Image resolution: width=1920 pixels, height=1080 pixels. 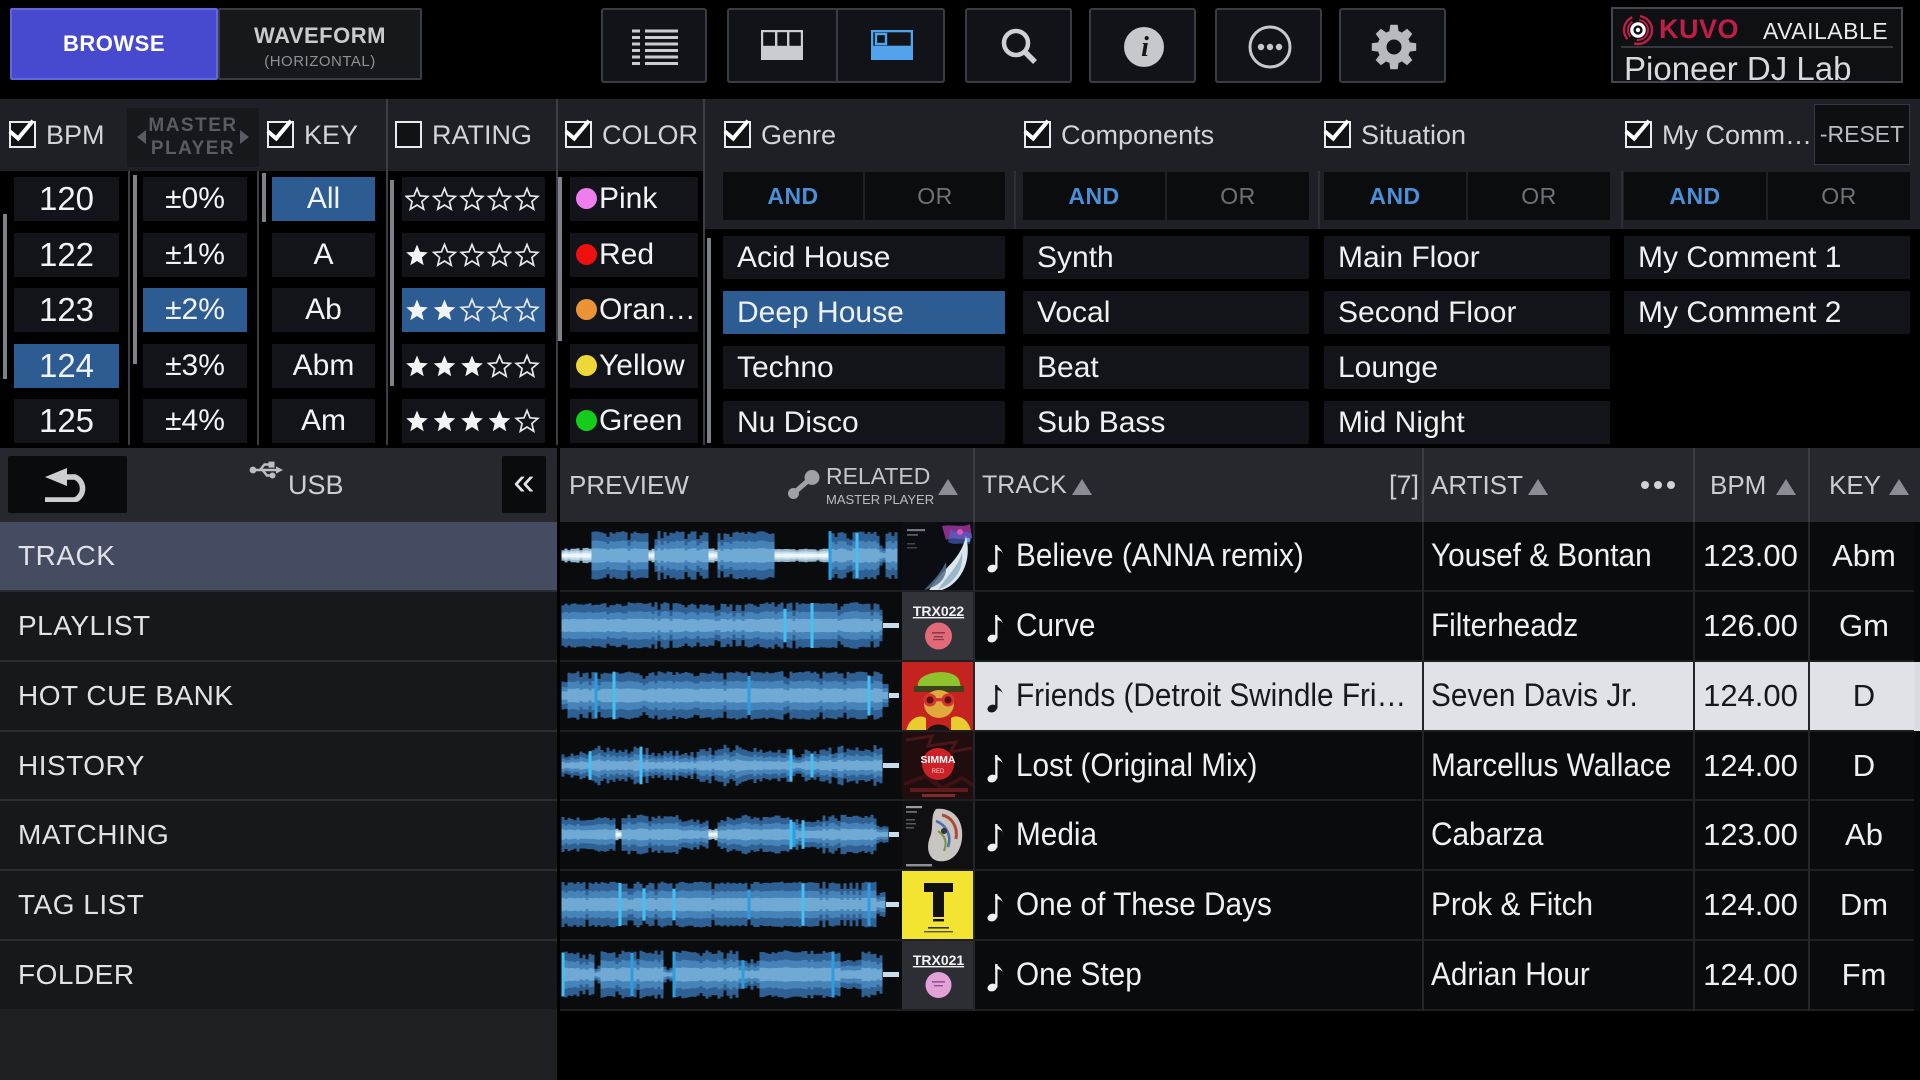 What do you see at coordinates (939, 960) in the screenshot?
I see `svg-text: TRX021` at bounding box center [939, 960].